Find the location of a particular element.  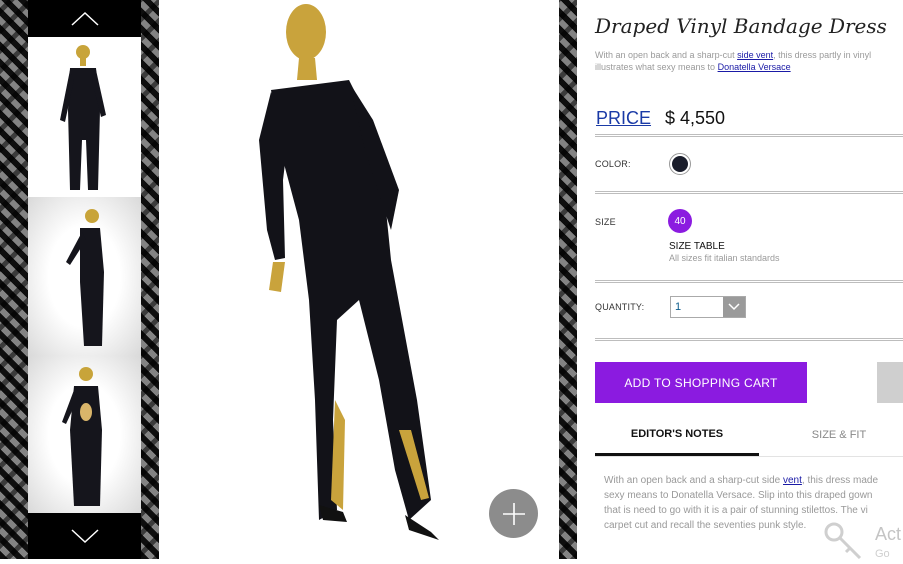

decorative-pattern-middle is located at coordinates (150, 279).